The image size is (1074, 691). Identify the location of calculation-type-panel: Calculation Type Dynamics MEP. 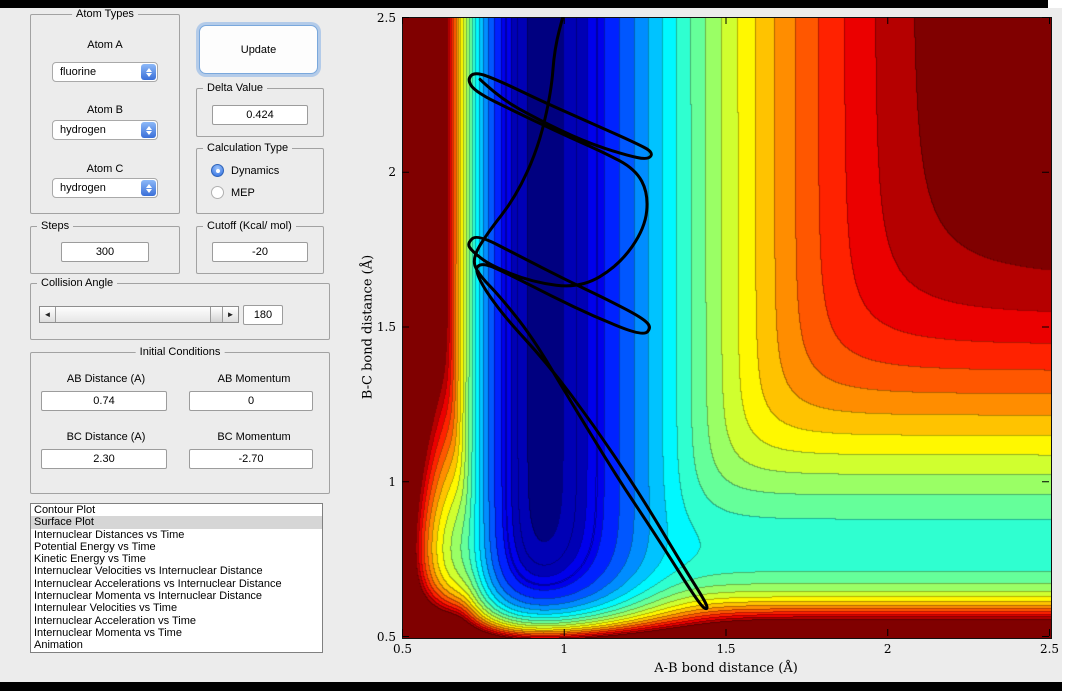
(260, 178).